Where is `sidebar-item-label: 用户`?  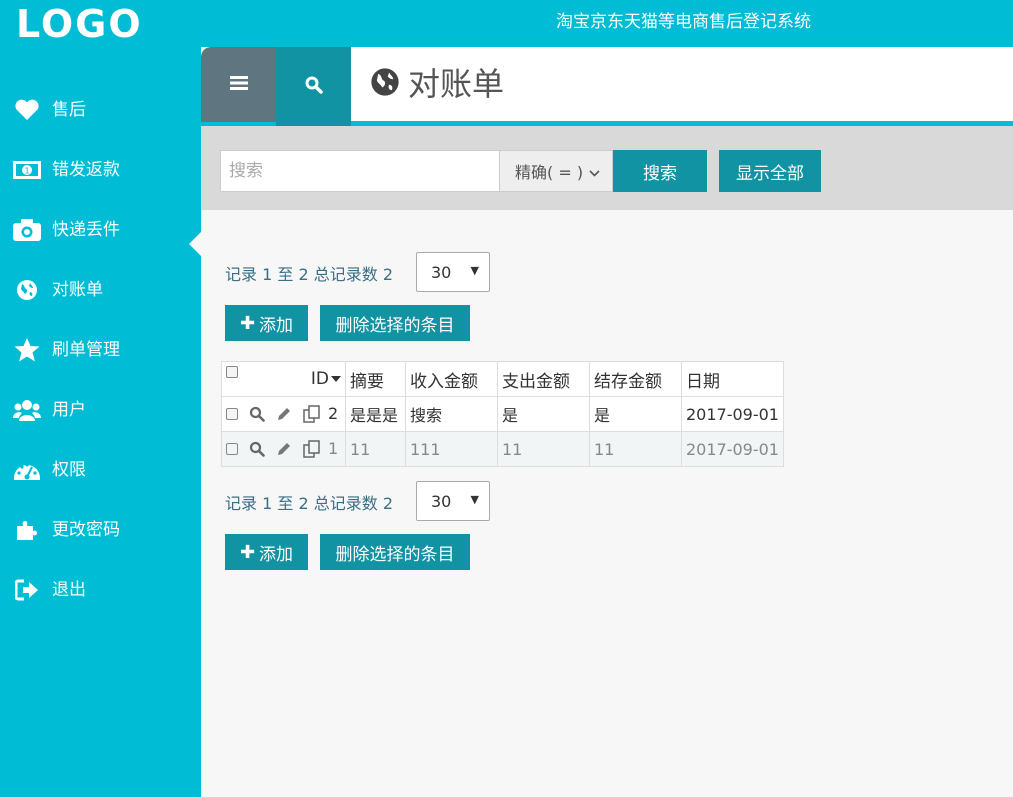
sidebar-item-label: 用户 is located at coordinates (69, 410).